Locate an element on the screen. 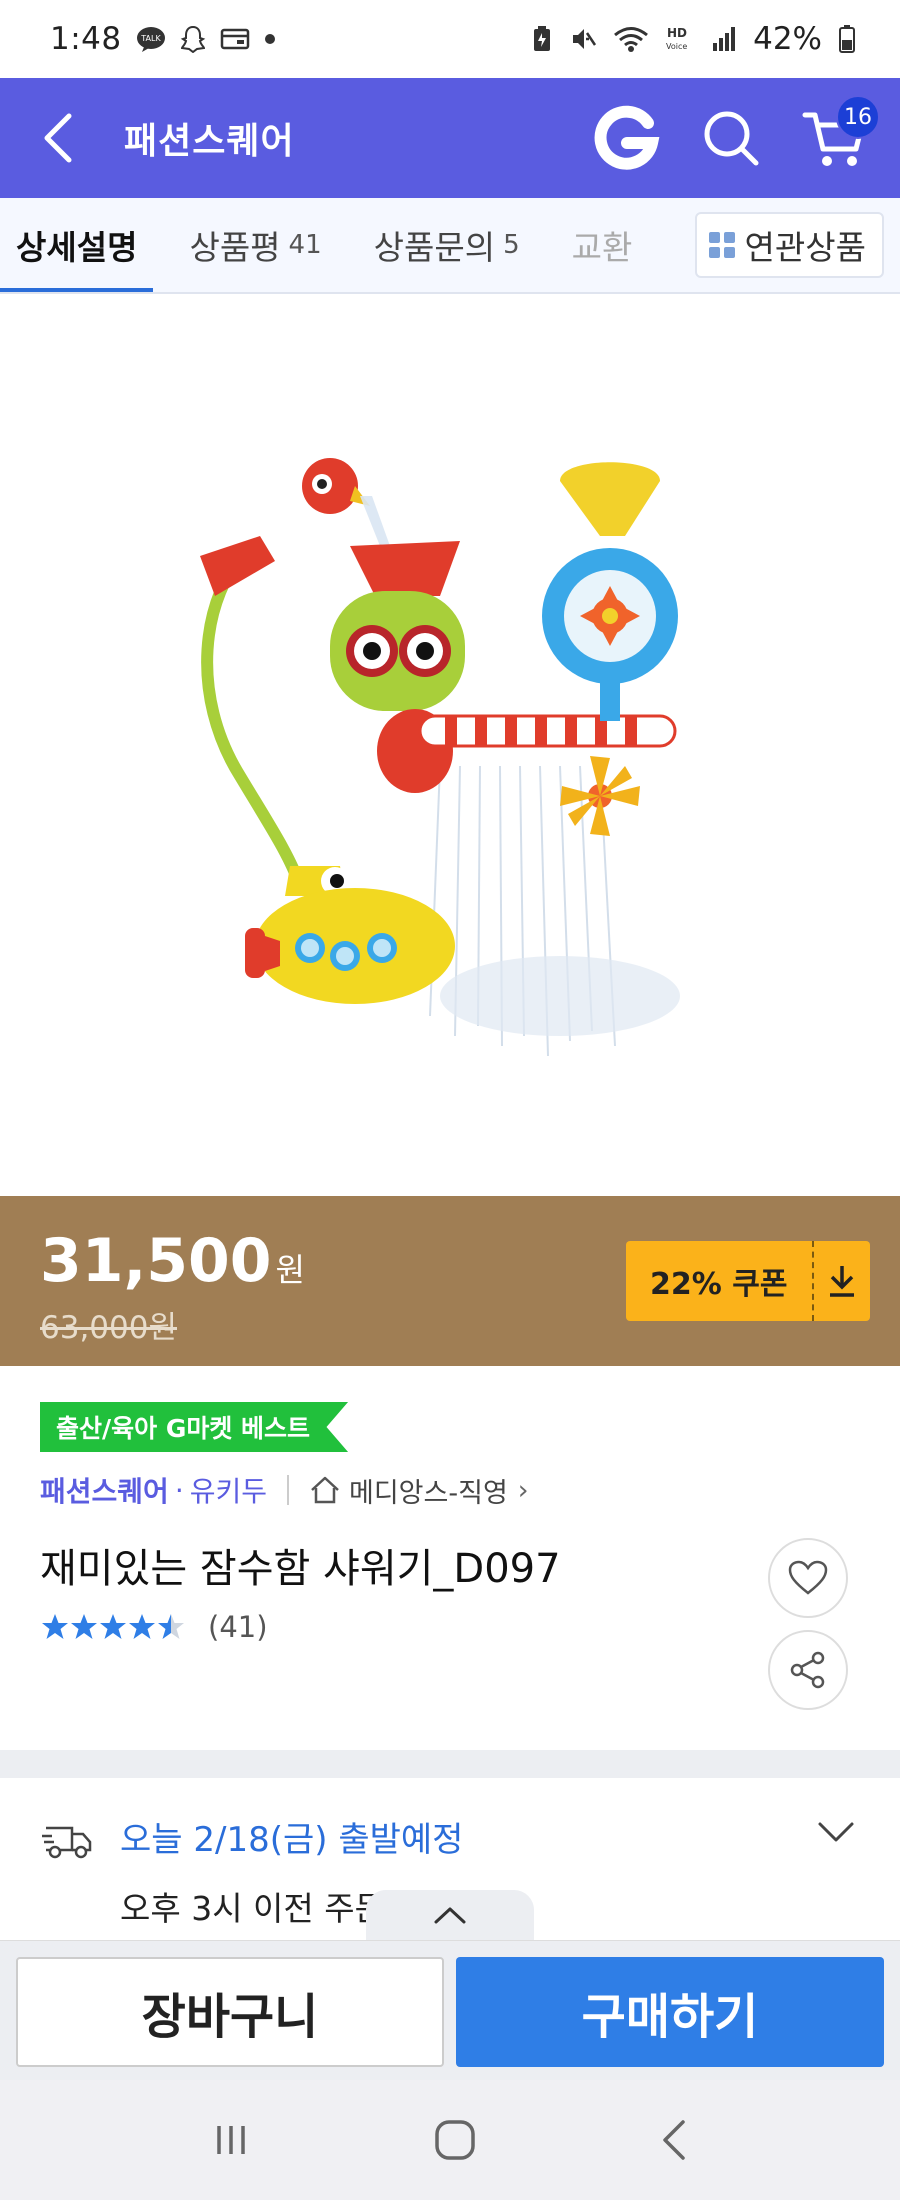  cart-count-badge: 16 is located at coordinates (858, 117).